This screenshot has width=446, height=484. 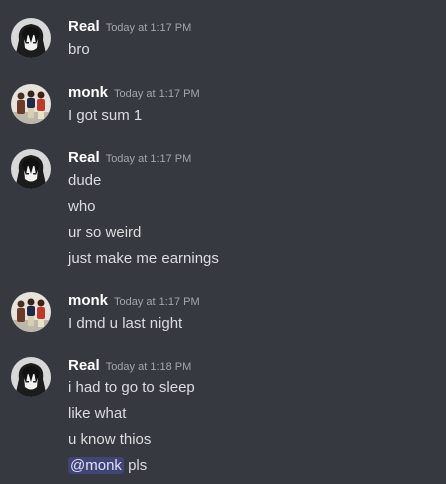 What do you see at coordinates (96, 465) in the screenshot?
I see `user-mention: @monk` at bounding box center [96, 465].